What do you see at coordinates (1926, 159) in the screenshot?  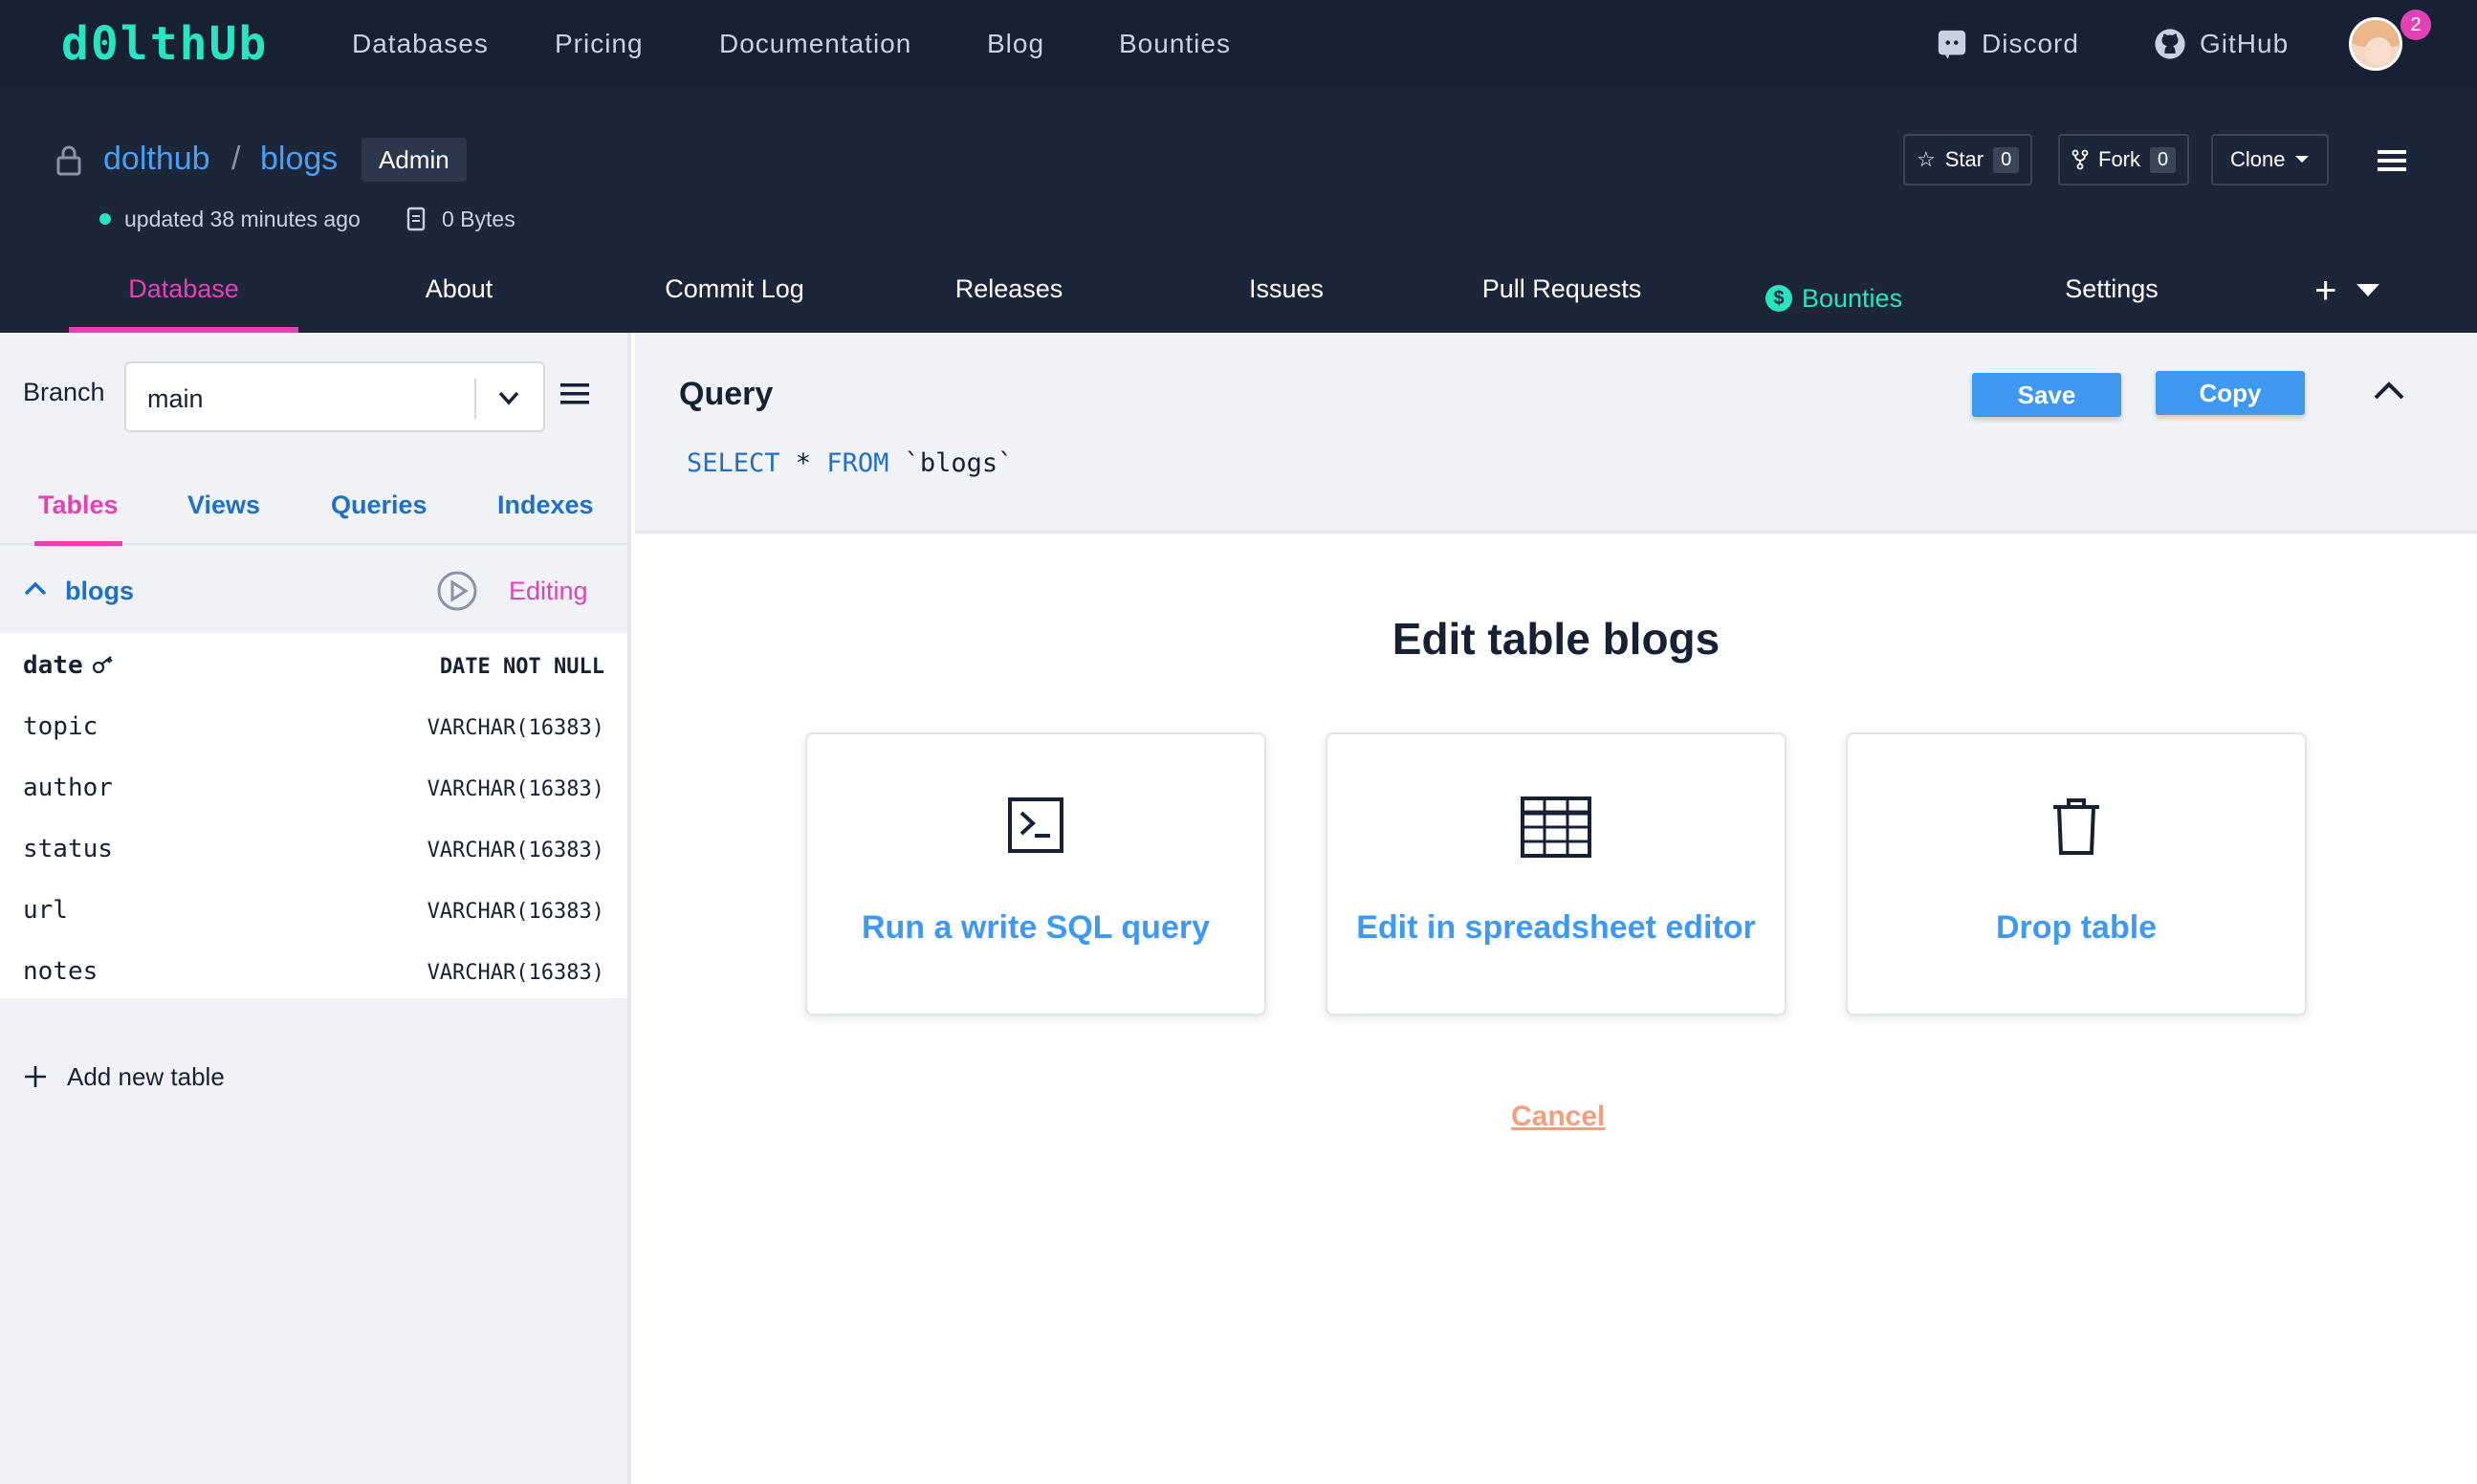 I see `star-icon: ☆` at bounding box center [1926, 159].